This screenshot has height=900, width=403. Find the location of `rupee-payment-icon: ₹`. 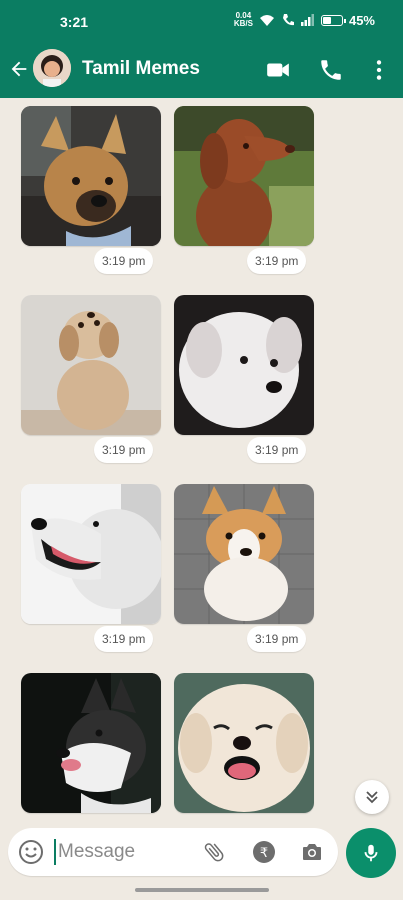

rupee-payment-icon: ₹ is located at coordinates (264, 852).